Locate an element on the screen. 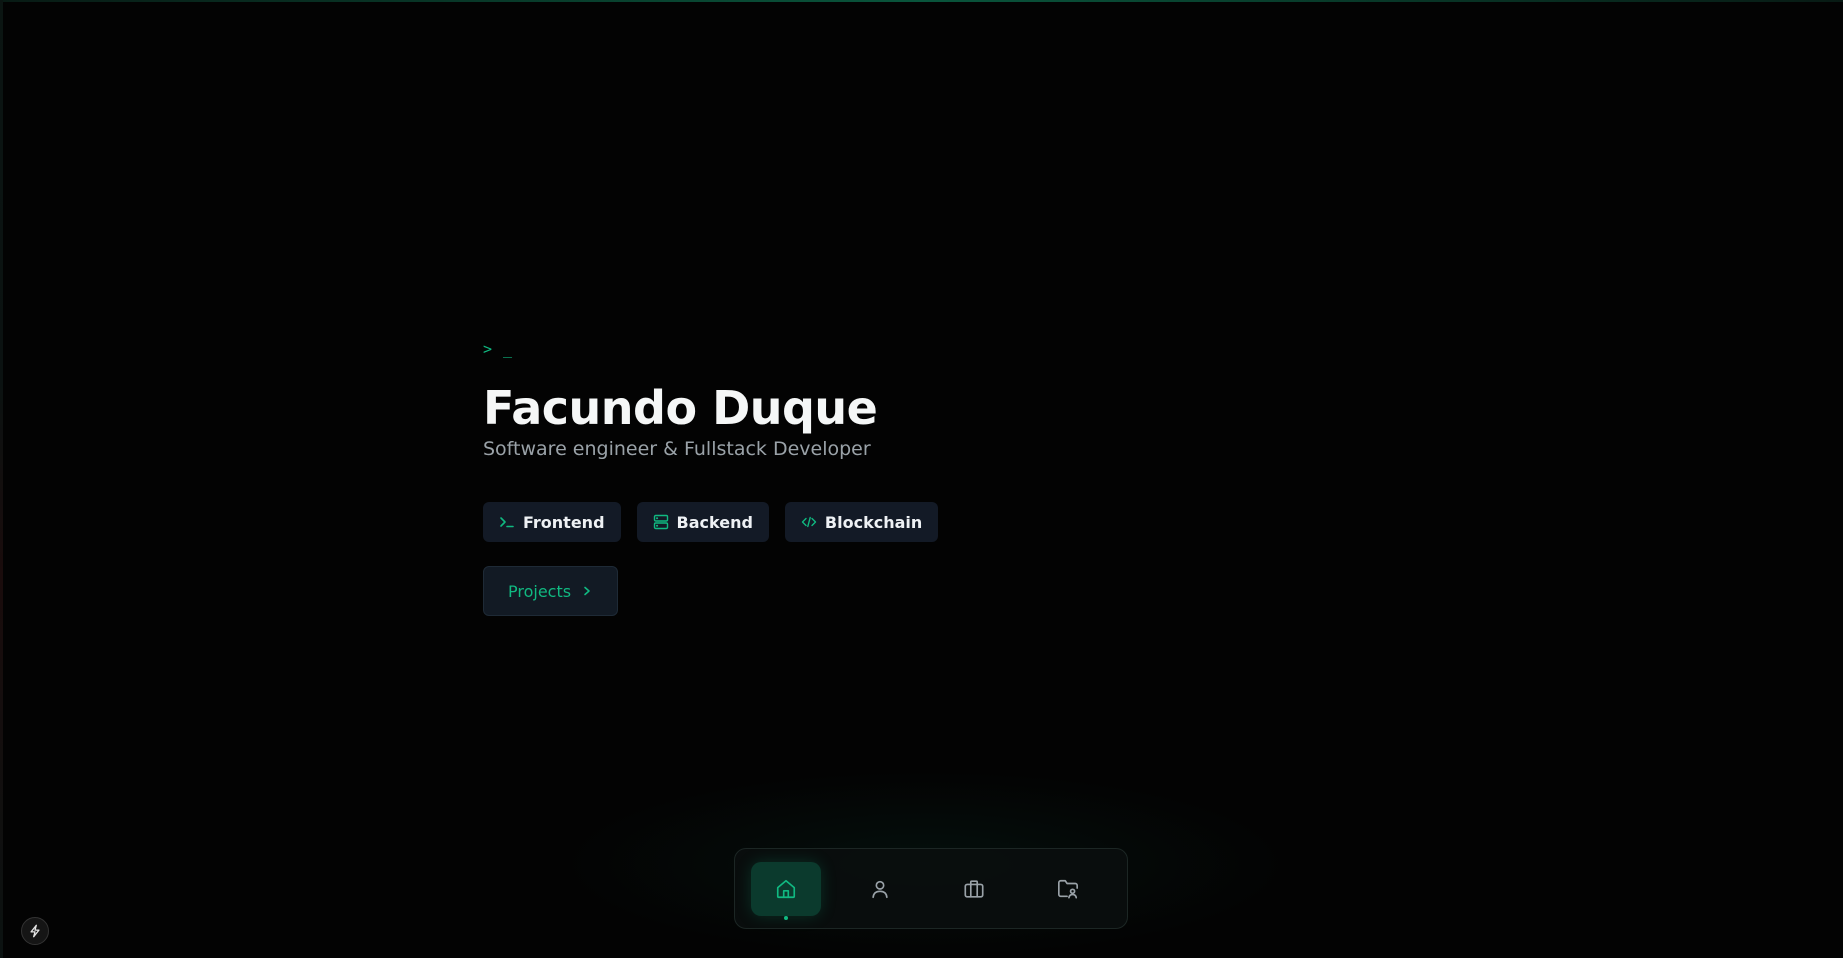  skill-chips: Frontend Backend Blockchain is located at coordinates (833, 522).